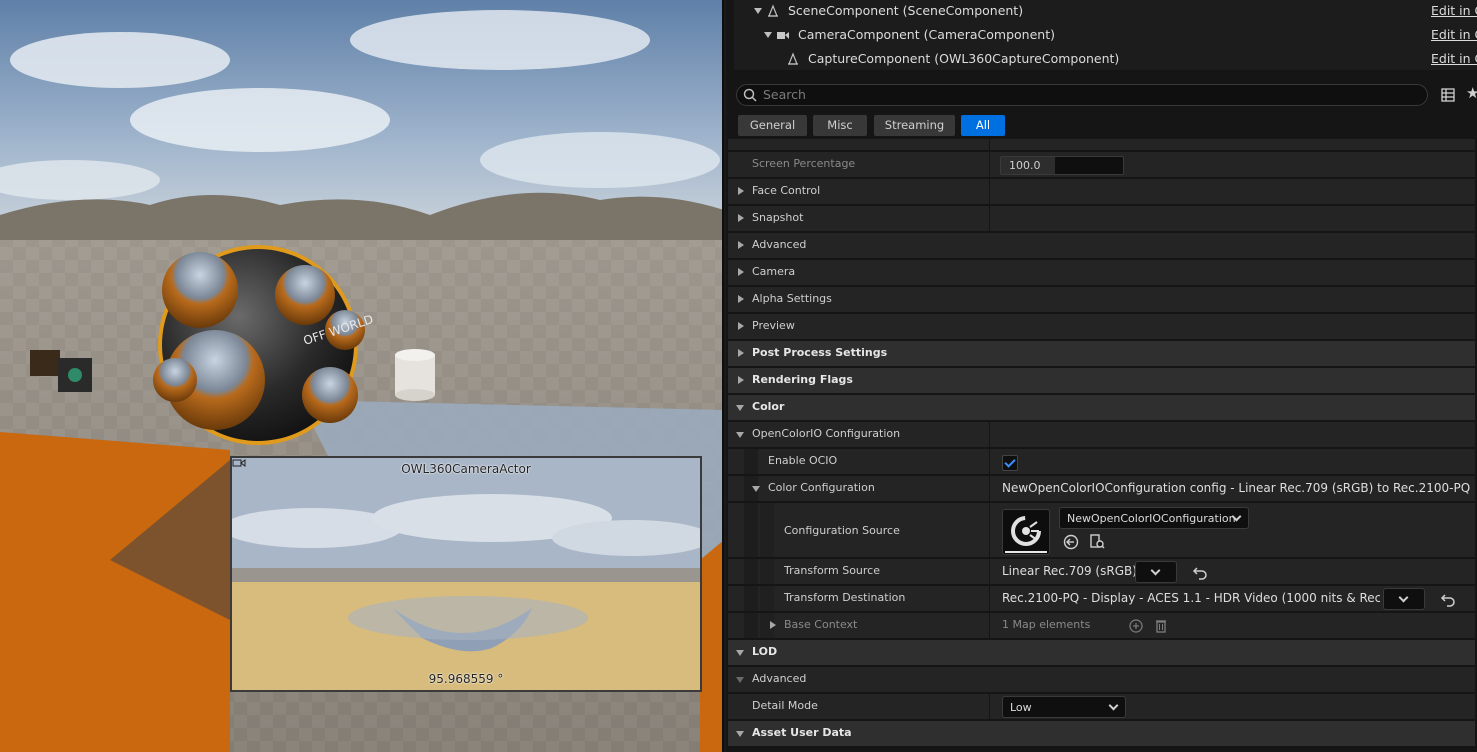 The image size is (1477, 752). What do you see at coordinates (826, 433) in the screenshot?
I see `property-label: OpenColorIO Configuration` at bounding box center [826, 433].